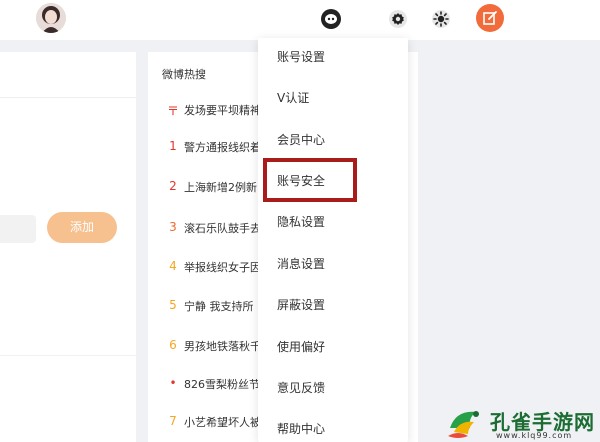 Image resolution: width=600 pixels, height=442 pixels. What do you see at coordinates (333, 98) in the screenshot?
I see `menu-item-verification: V认证` at bounding box center [333, 98].